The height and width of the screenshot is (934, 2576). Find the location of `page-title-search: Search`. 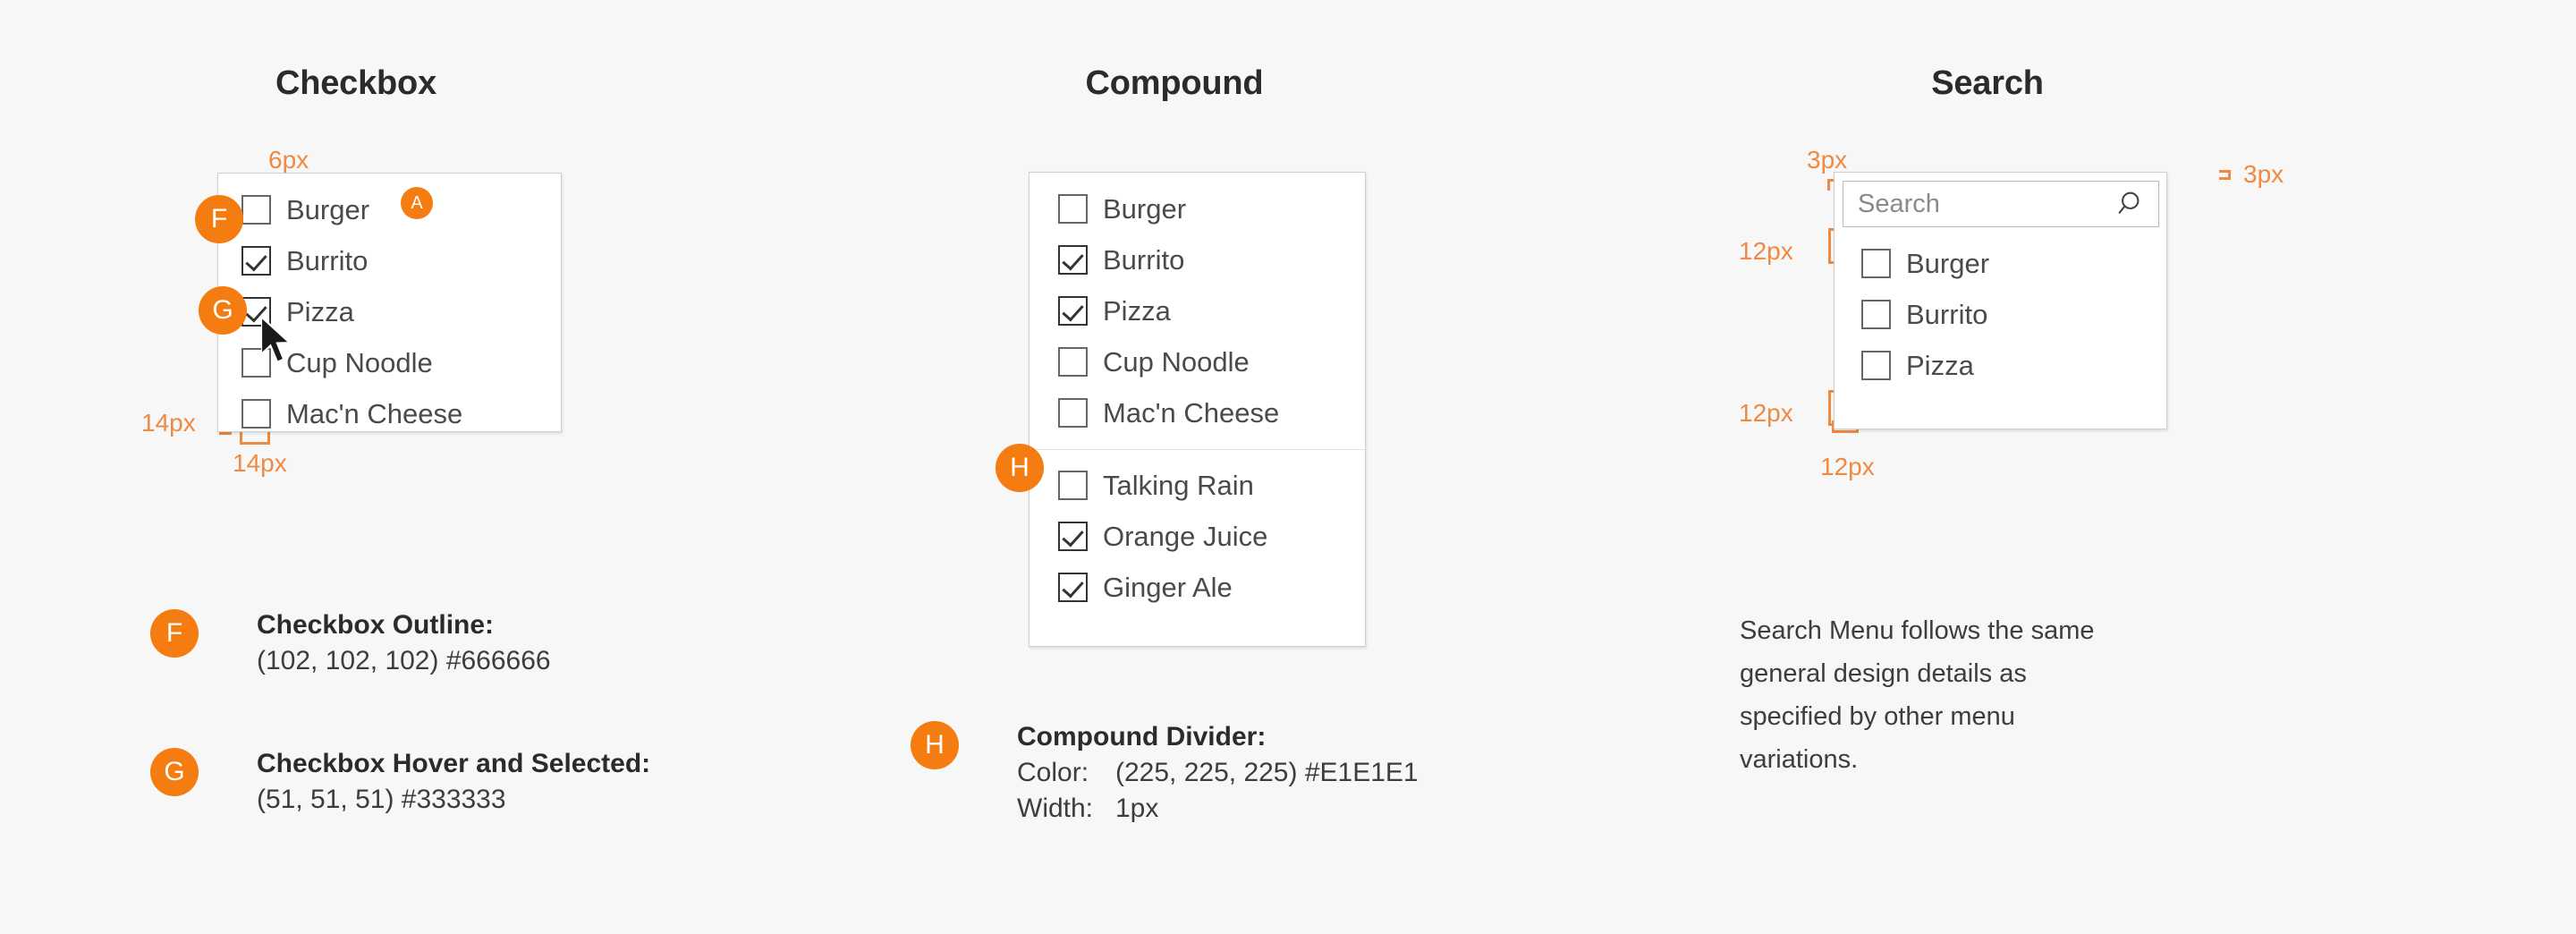

page-title-search: Search is located at coordinates (1987, 83).